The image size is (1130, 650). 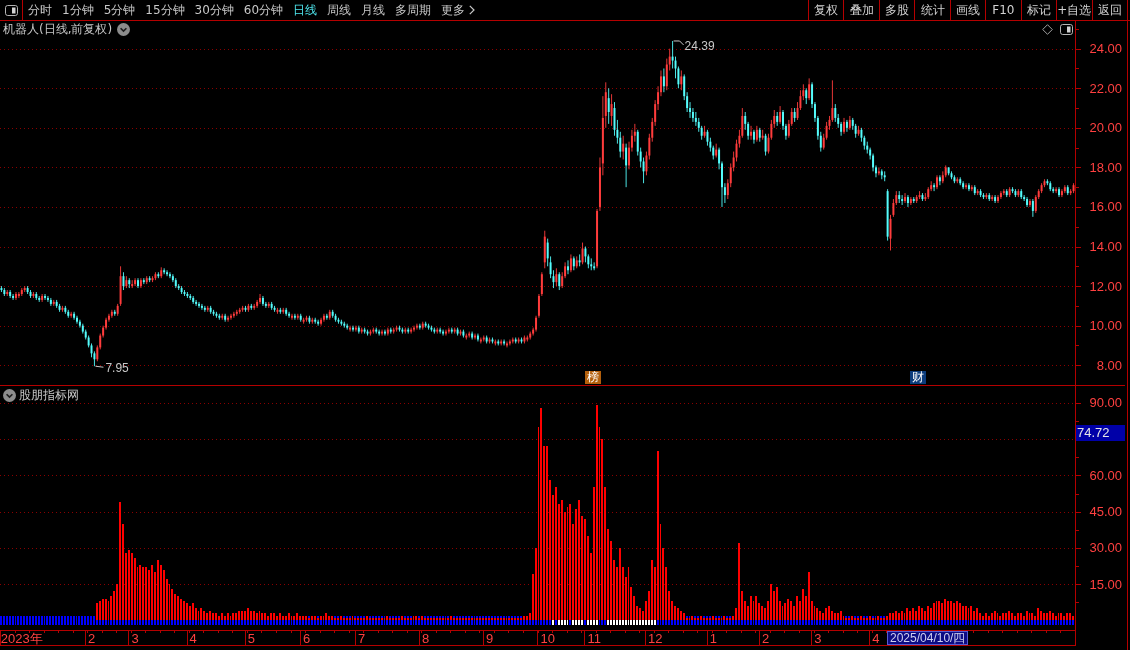 I want to click on period-tab: 30分钟, so click(x=214, y=10).